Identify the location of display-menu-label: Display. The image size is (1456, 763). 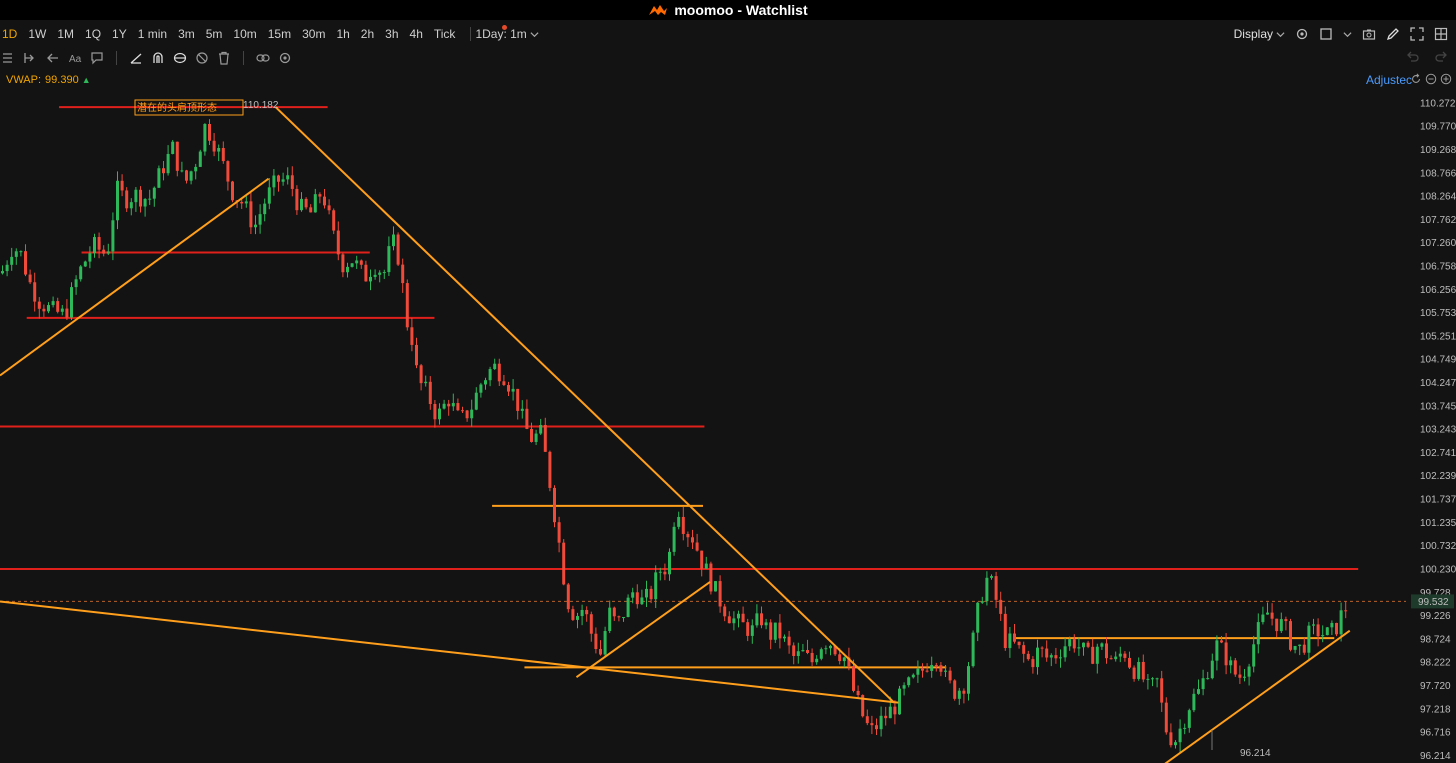
(1253, 34).